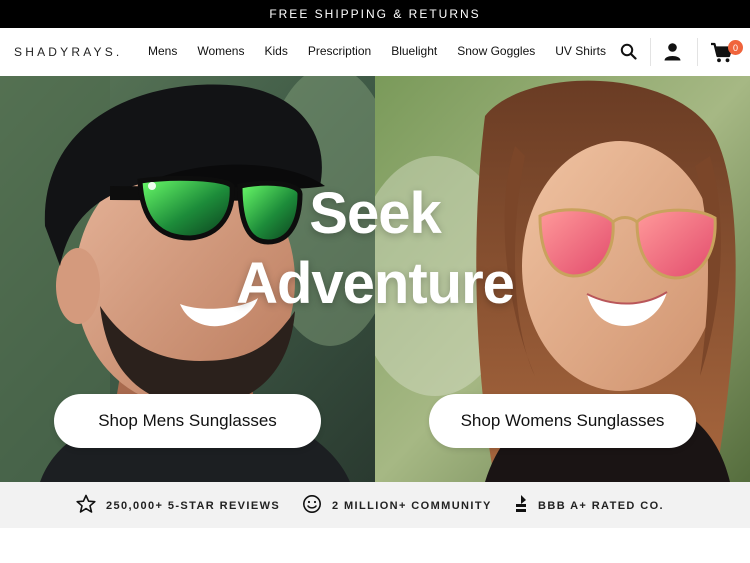  What do you see at coordinates (375, 213) in the screenshot?
I see `hero-title-line1: Seek` at bounding box center [375, 213].